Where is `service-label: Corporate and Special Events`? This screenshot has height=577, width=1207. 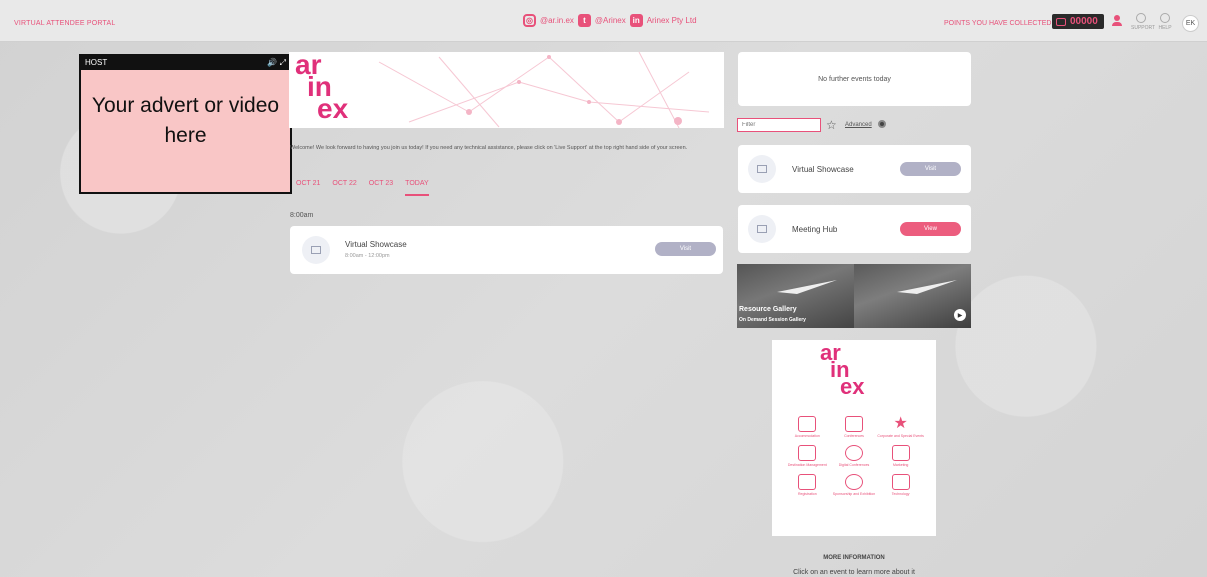
service-label: Corporate and Special Events is located at coordinates (900, 436).